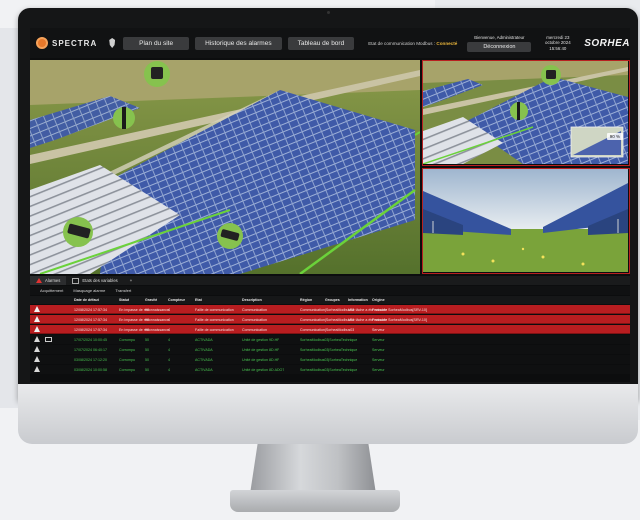 The width and height of the screenshot is (640, 520). I want to click on spectra-logo-icon, so click(42, 43).